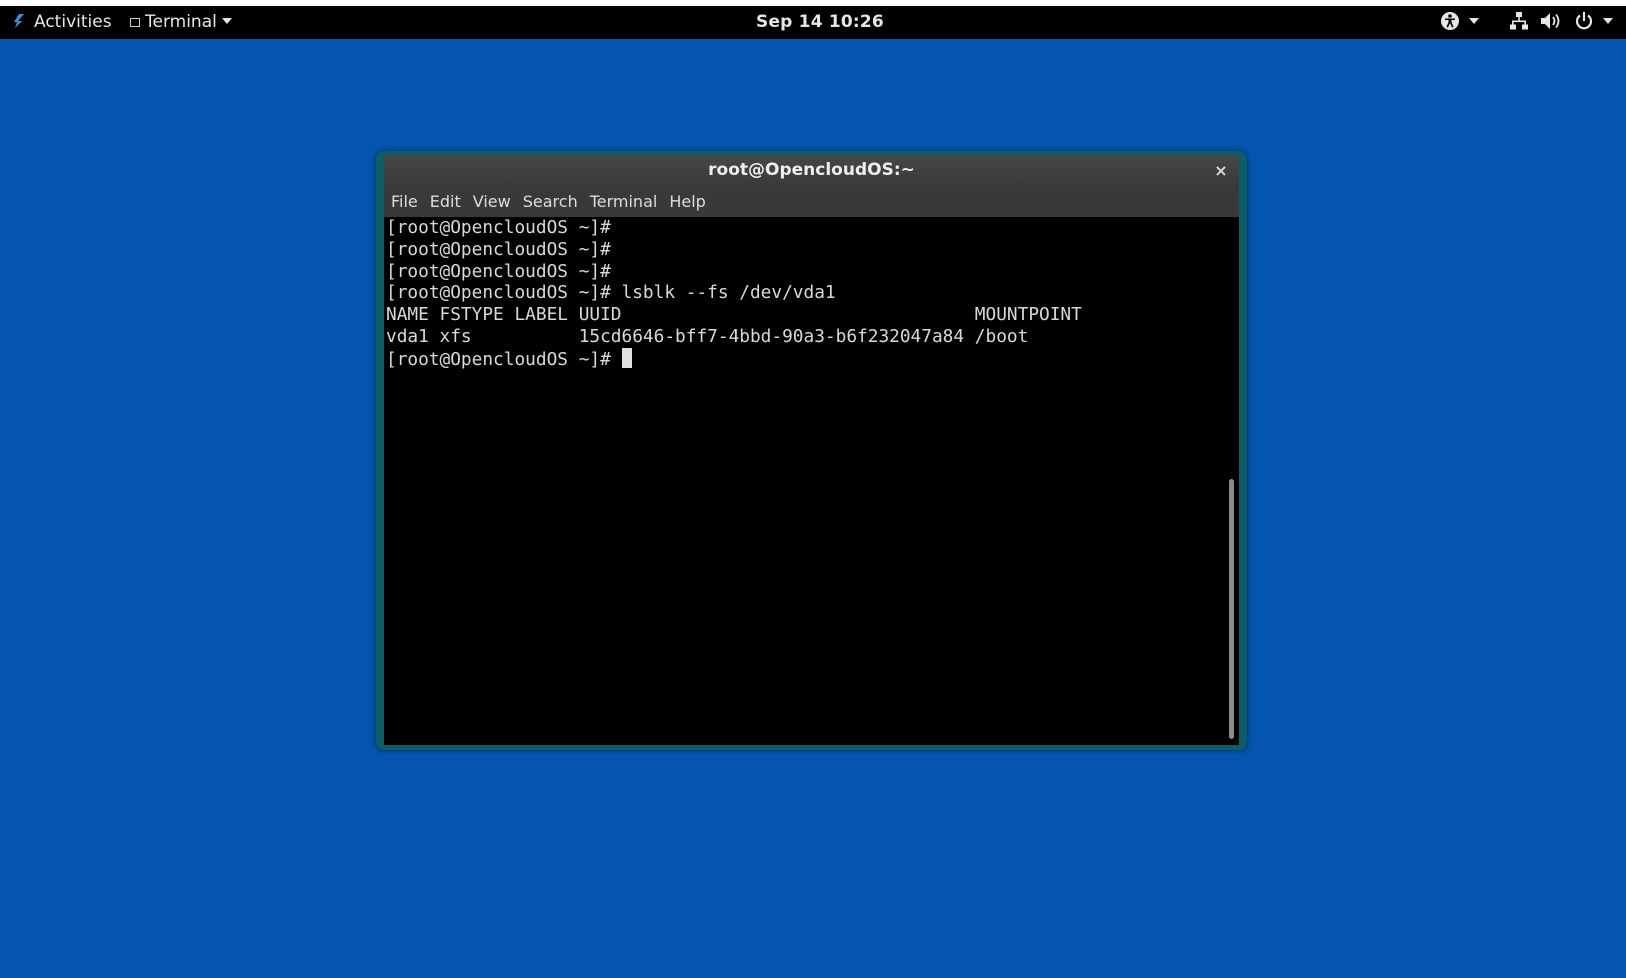 Image resolution: width=1626 pixels, height=978 pixels. I want to click on terminal-prompt: [root@OpencloudOS ~]#, so click(504, 359).